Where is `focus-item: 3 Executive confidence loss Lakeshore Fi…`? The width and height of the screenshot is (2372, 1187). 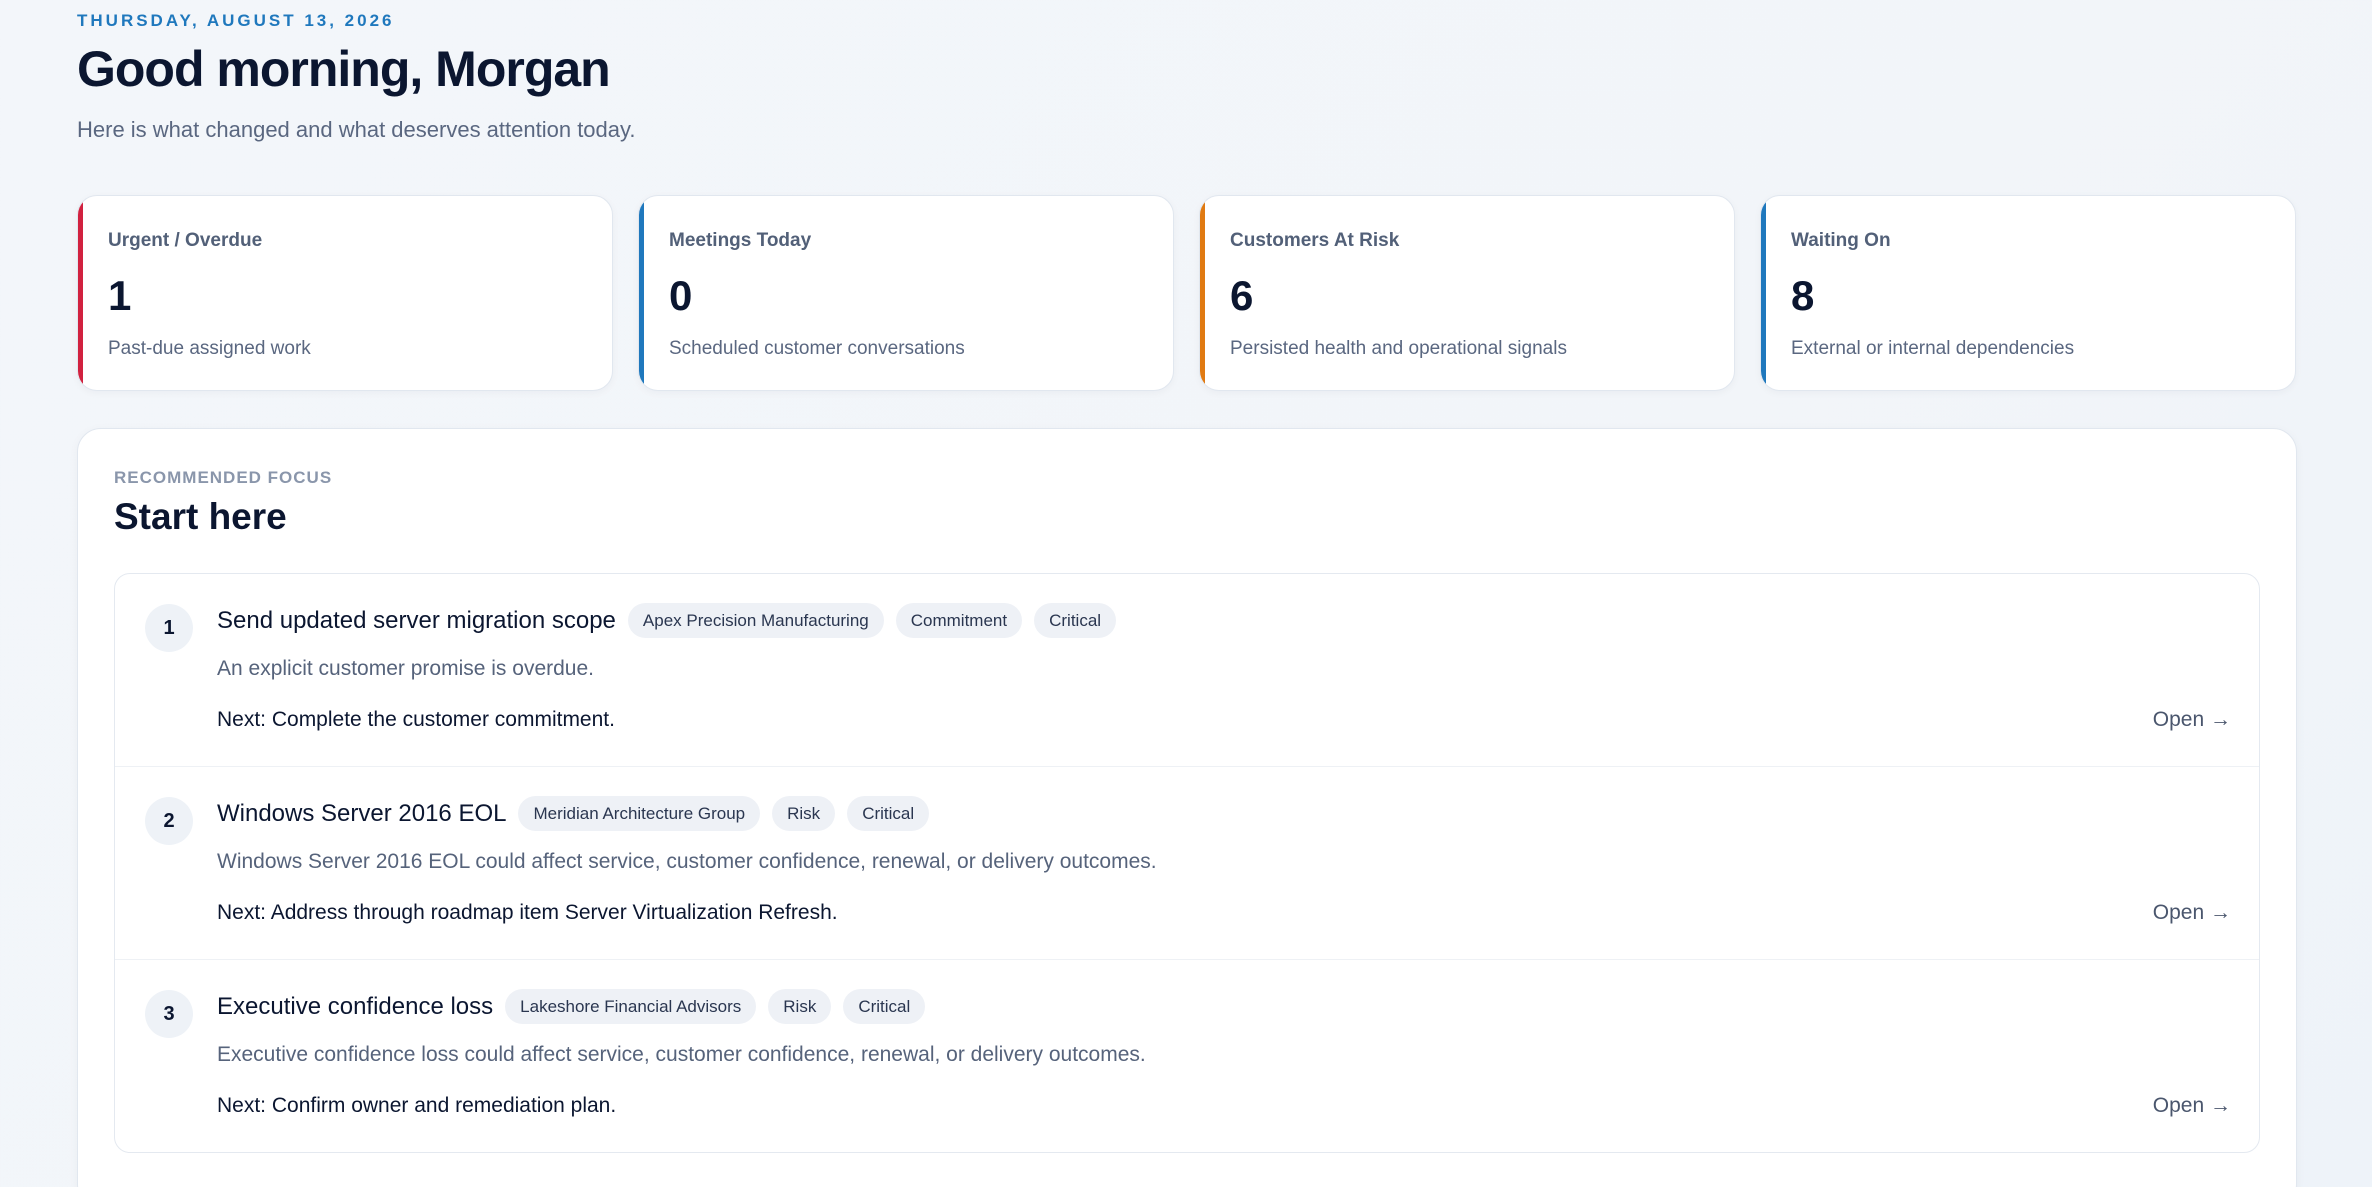 focus-item: 3 Executive confidence loss Lakeshore Fi… is located at coordinates (1187, 1056).